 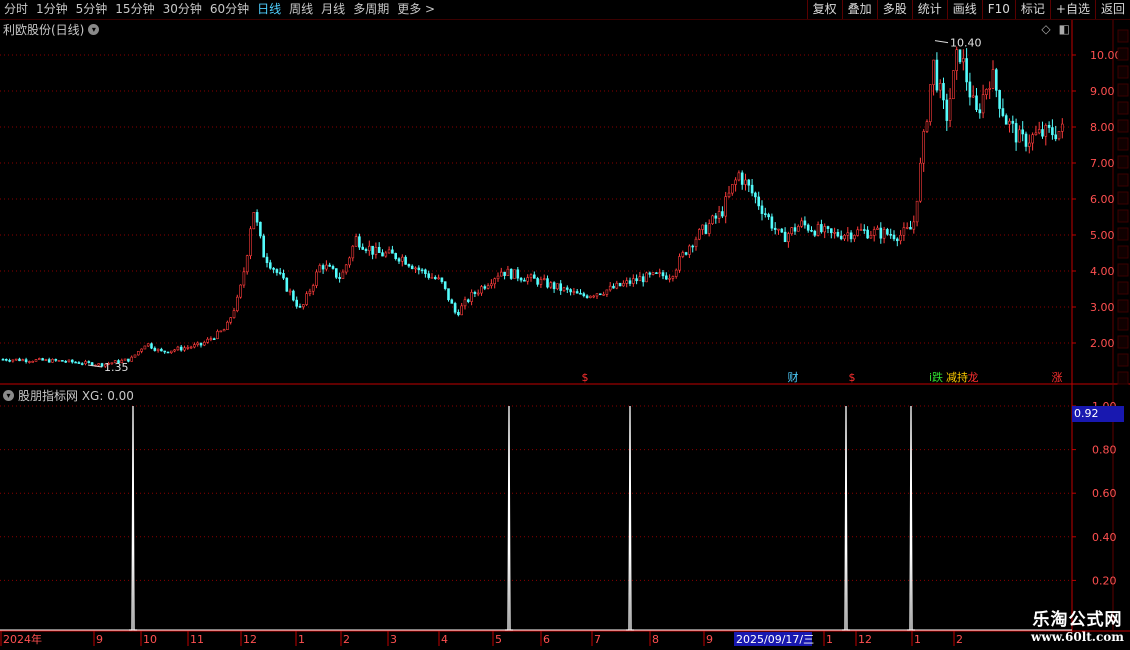 What do you see at coordinates (1102, 307) in the screenshot?
I see `price-tick-label: 3.00` at bounding box center [1102, 307].